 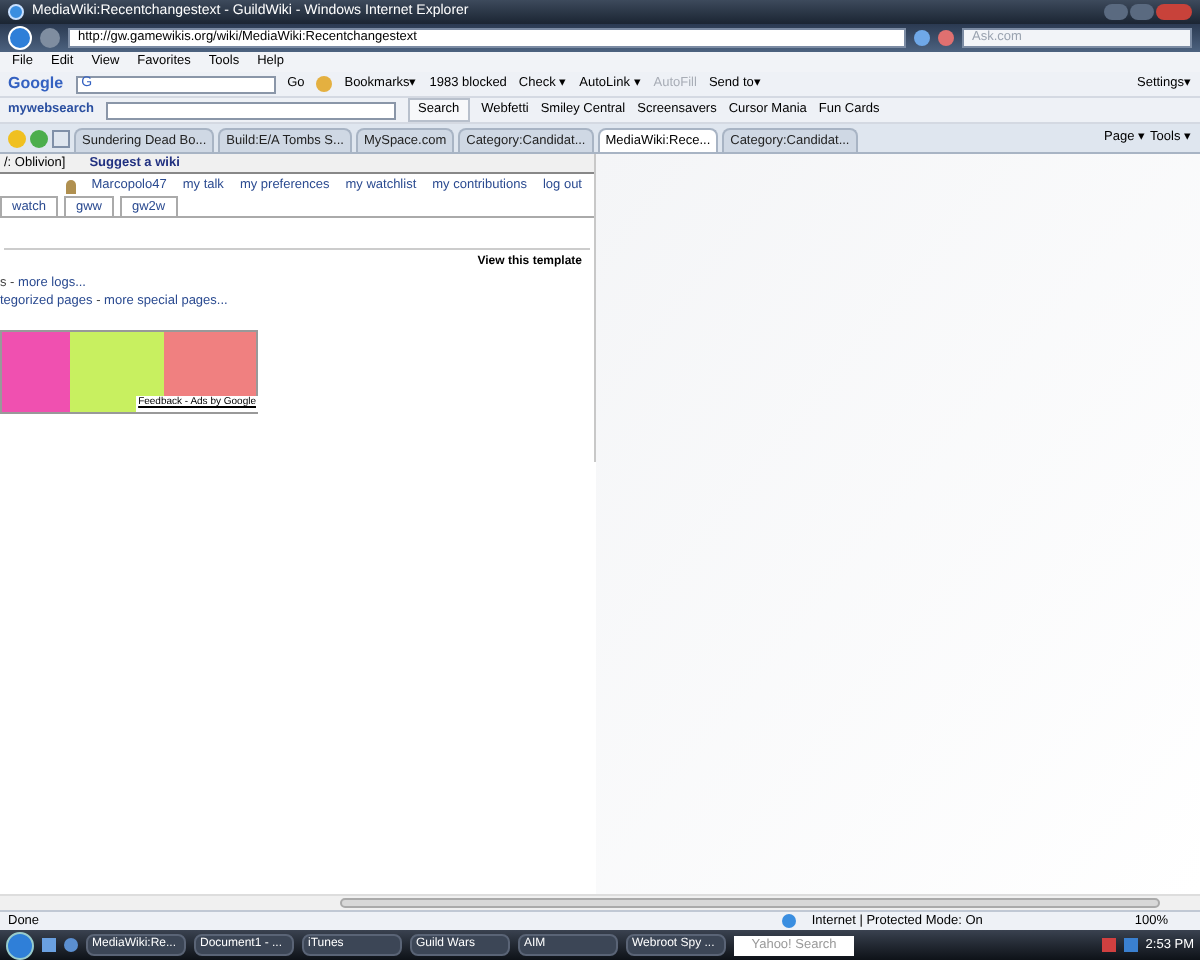 I want to click on globe-icon, so click(x=788, y=921).